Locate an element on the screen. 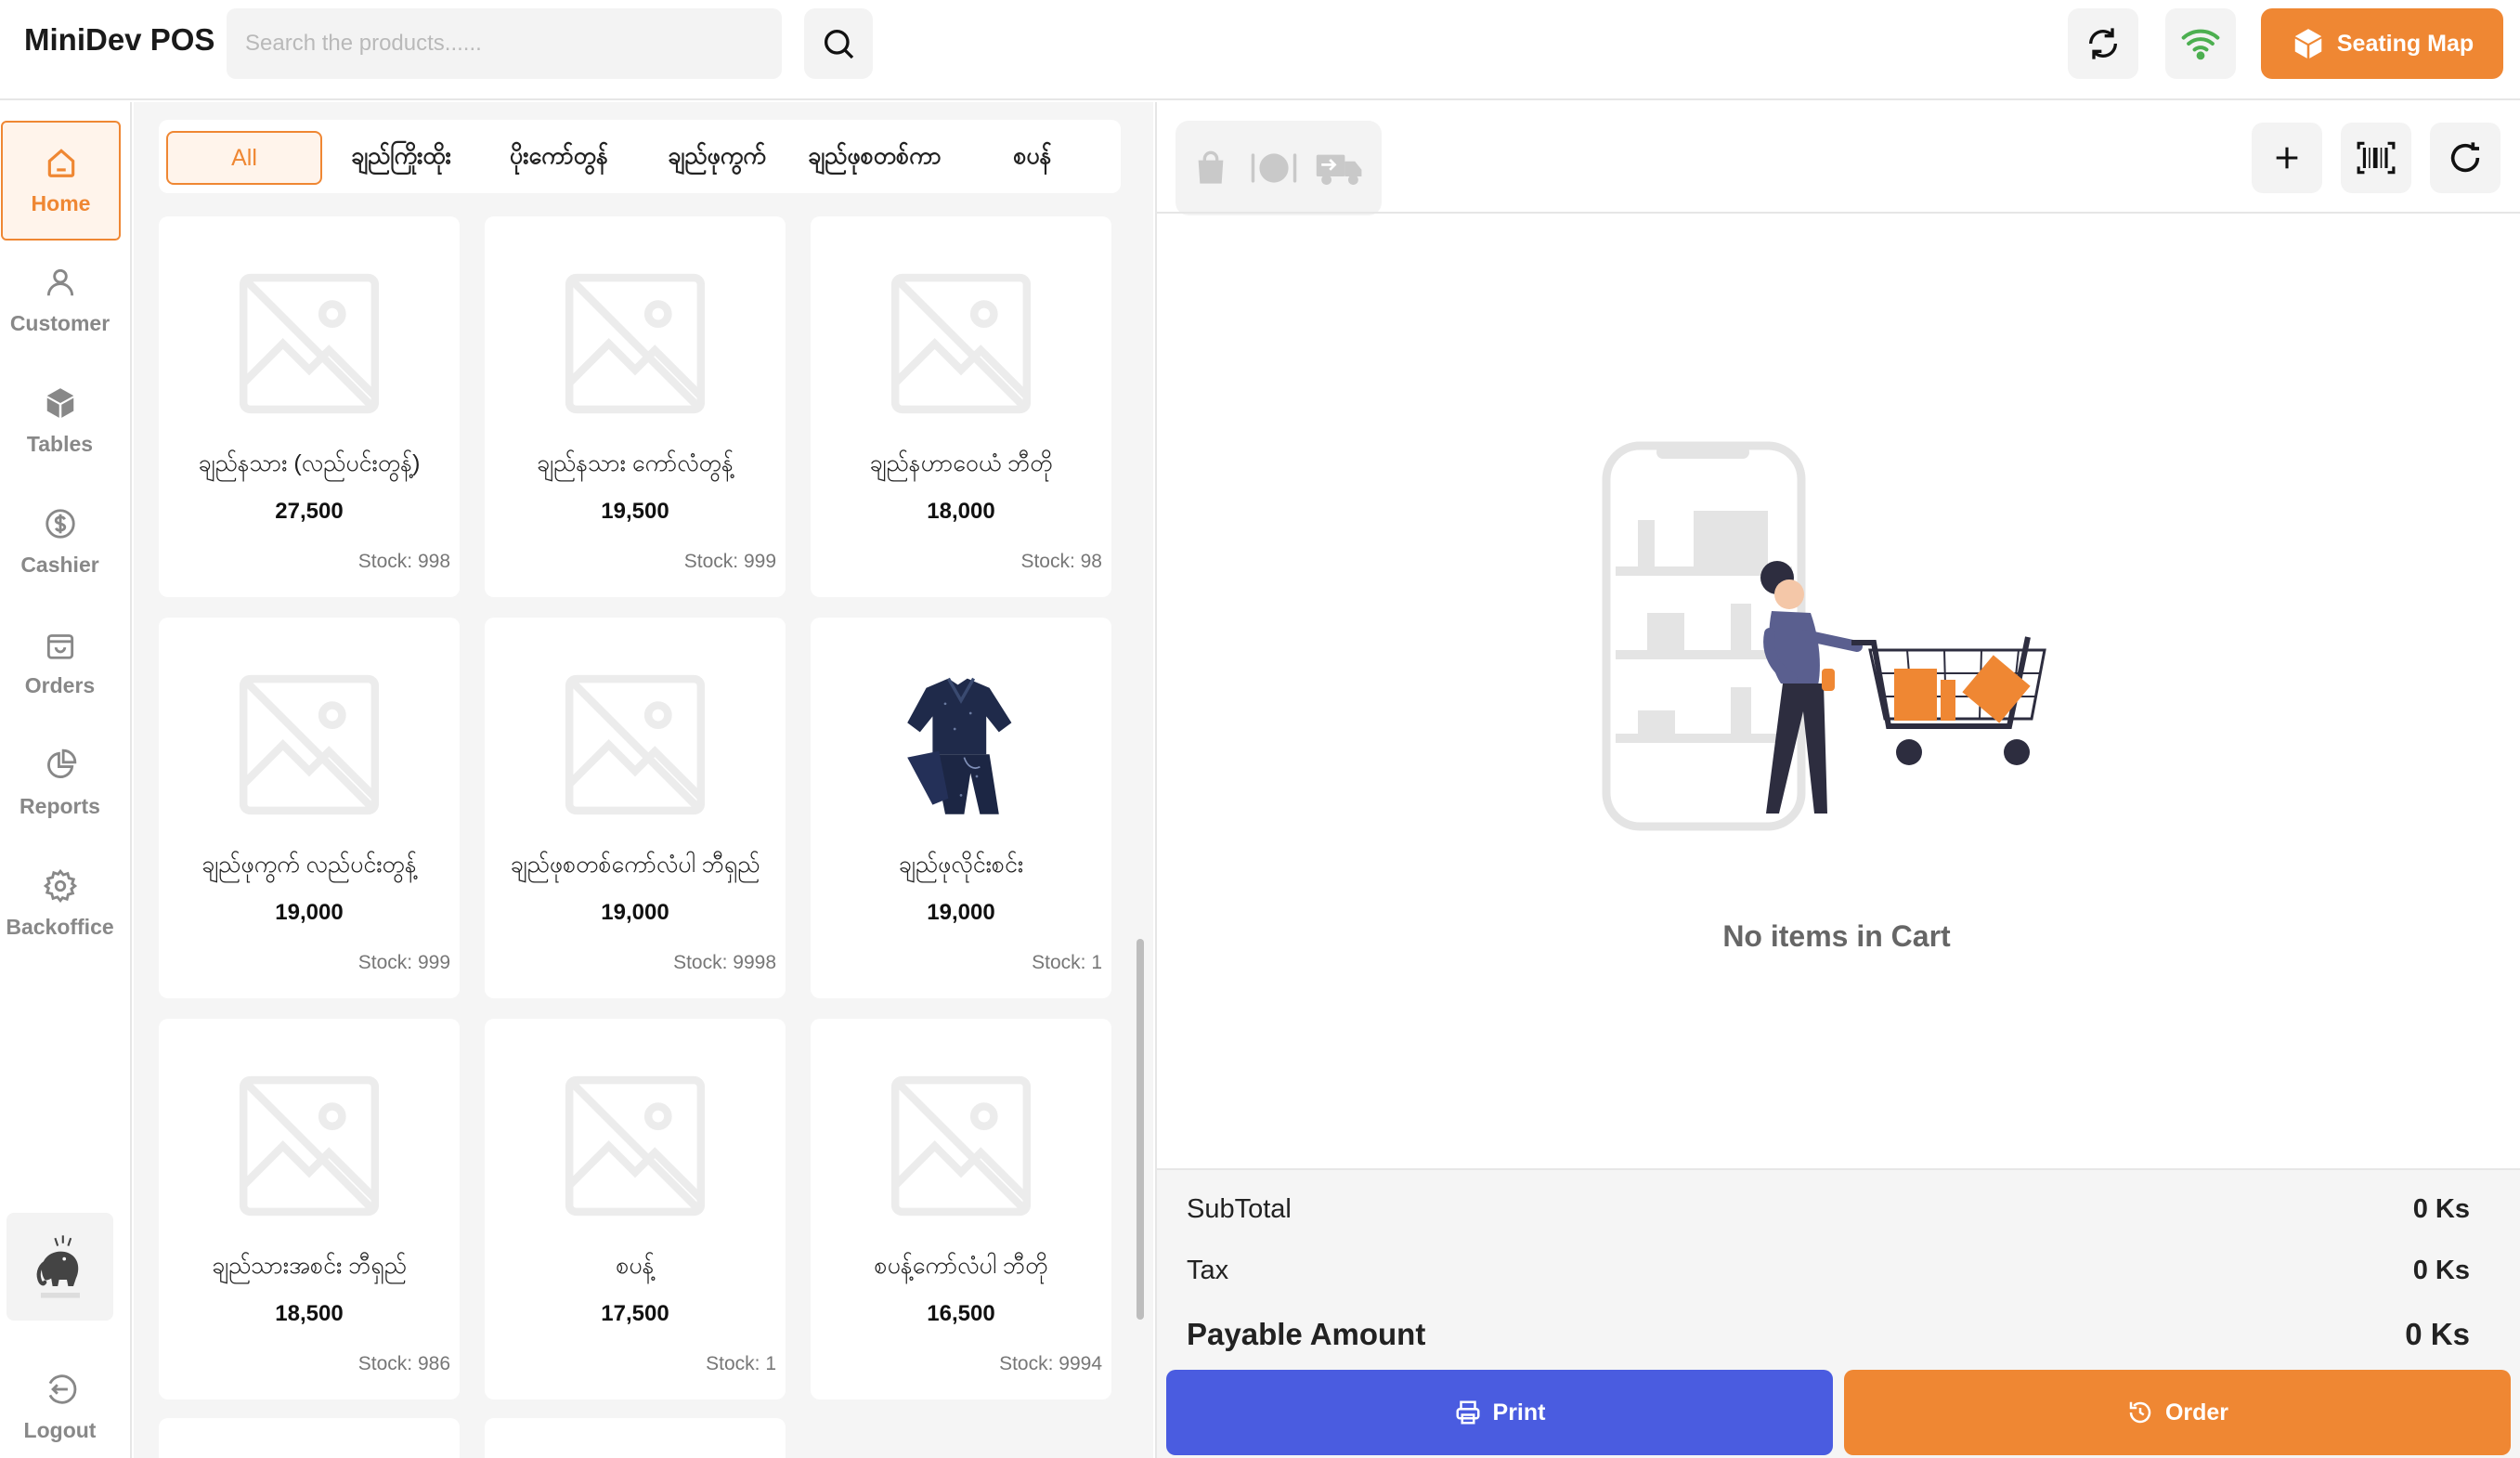 The height and width of the screenshot is (1458, 2520). product-price: 16,500 is located at coordinates (961, 1314).